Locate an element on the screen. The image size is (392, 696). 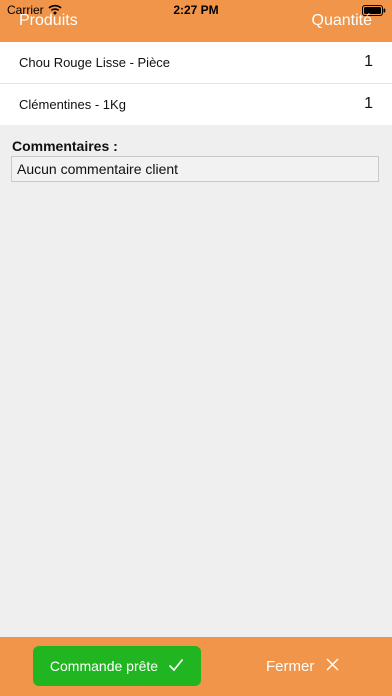
close-icon is located at coordinates (332, 666).